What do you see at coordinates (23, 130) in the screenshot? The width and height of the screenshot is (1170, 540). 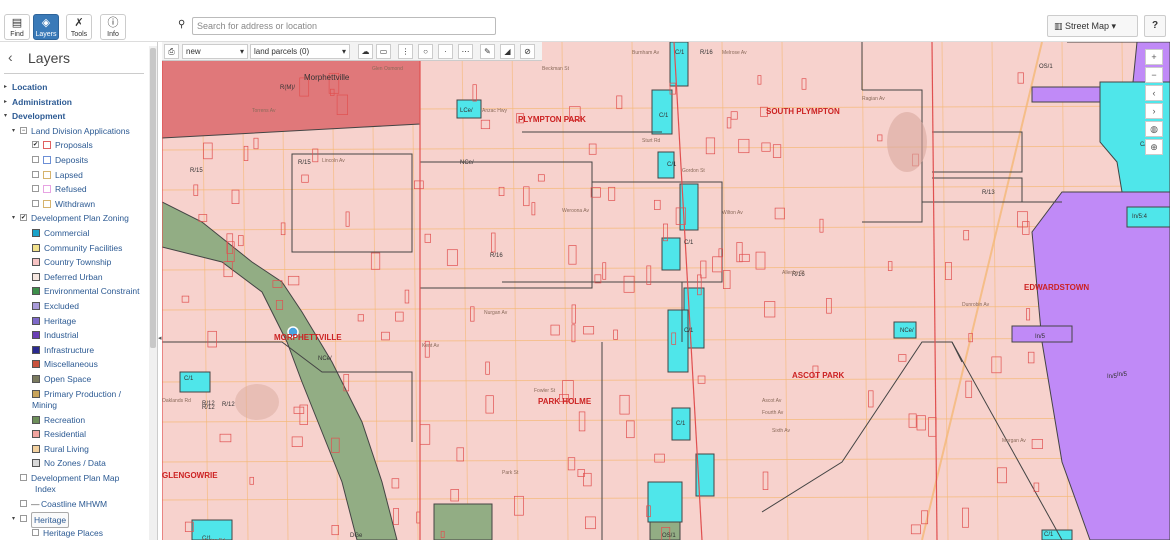 I see `layer-checkbox: −` at bounding box center [23, 130].